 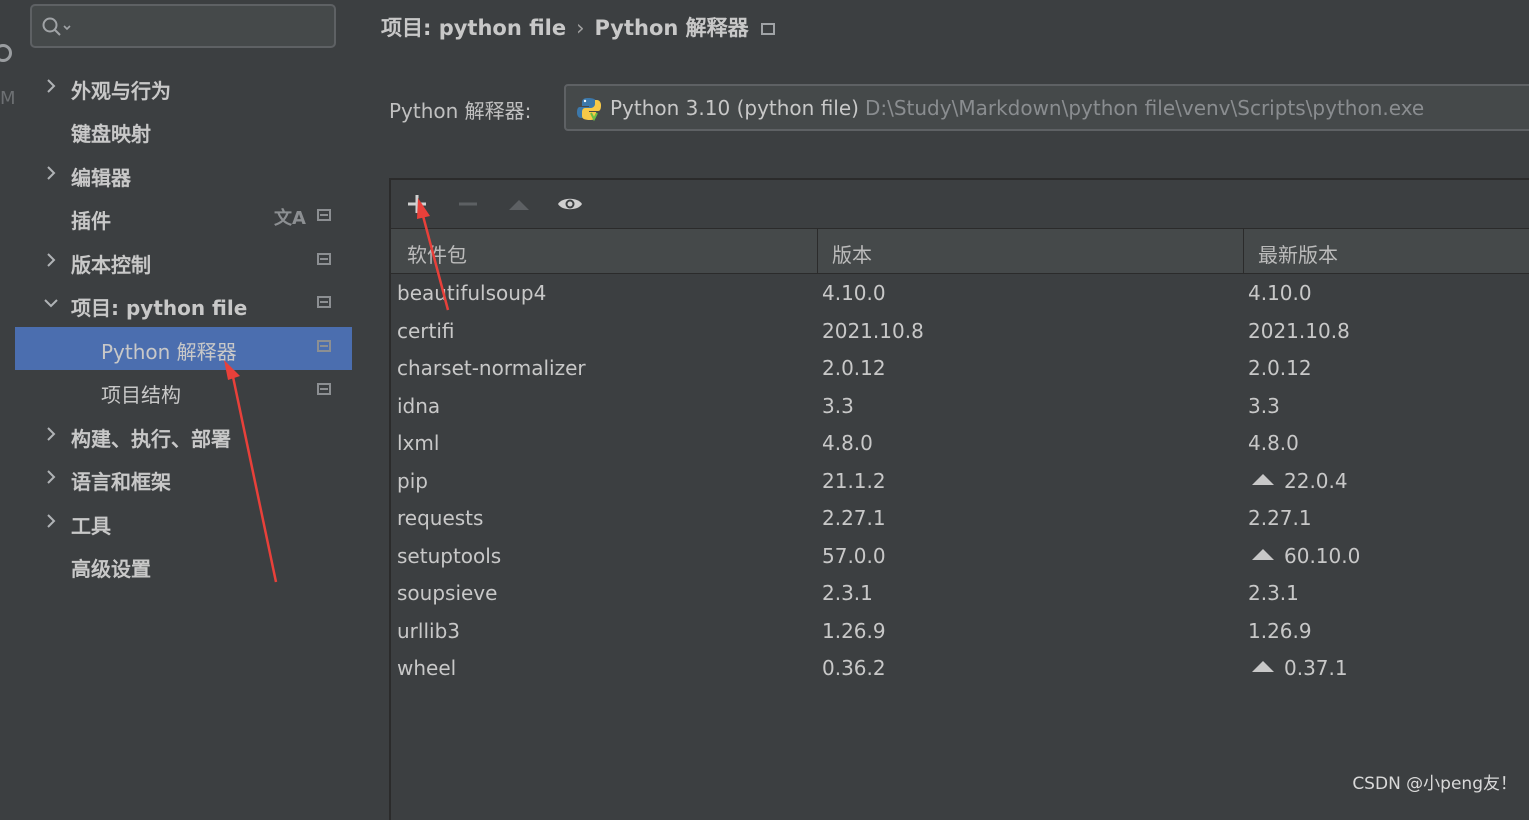 I want to click on latest-version-value: 2.0.12, so click(x=1280, y=368).